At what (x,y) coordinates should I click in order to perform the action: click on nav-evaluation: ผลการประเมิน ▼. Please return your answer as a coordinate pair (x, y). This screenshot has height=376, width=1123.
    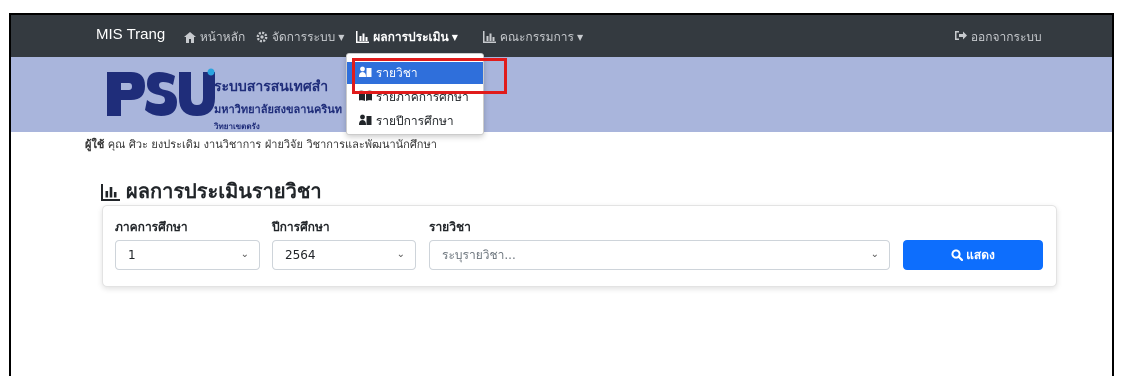
    Looking at the image, I should click on (407, 37).